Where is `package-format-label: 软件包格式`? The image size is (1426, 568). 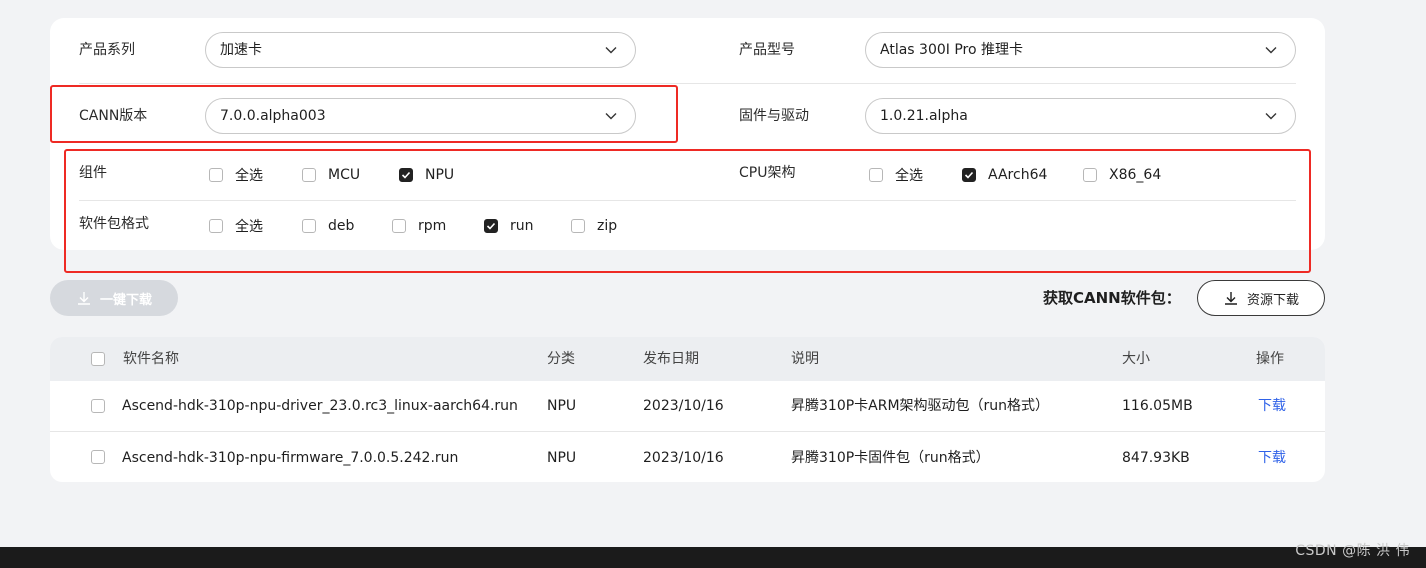 package-format-label: 软件包格式 is located at coordinates (114, 224).